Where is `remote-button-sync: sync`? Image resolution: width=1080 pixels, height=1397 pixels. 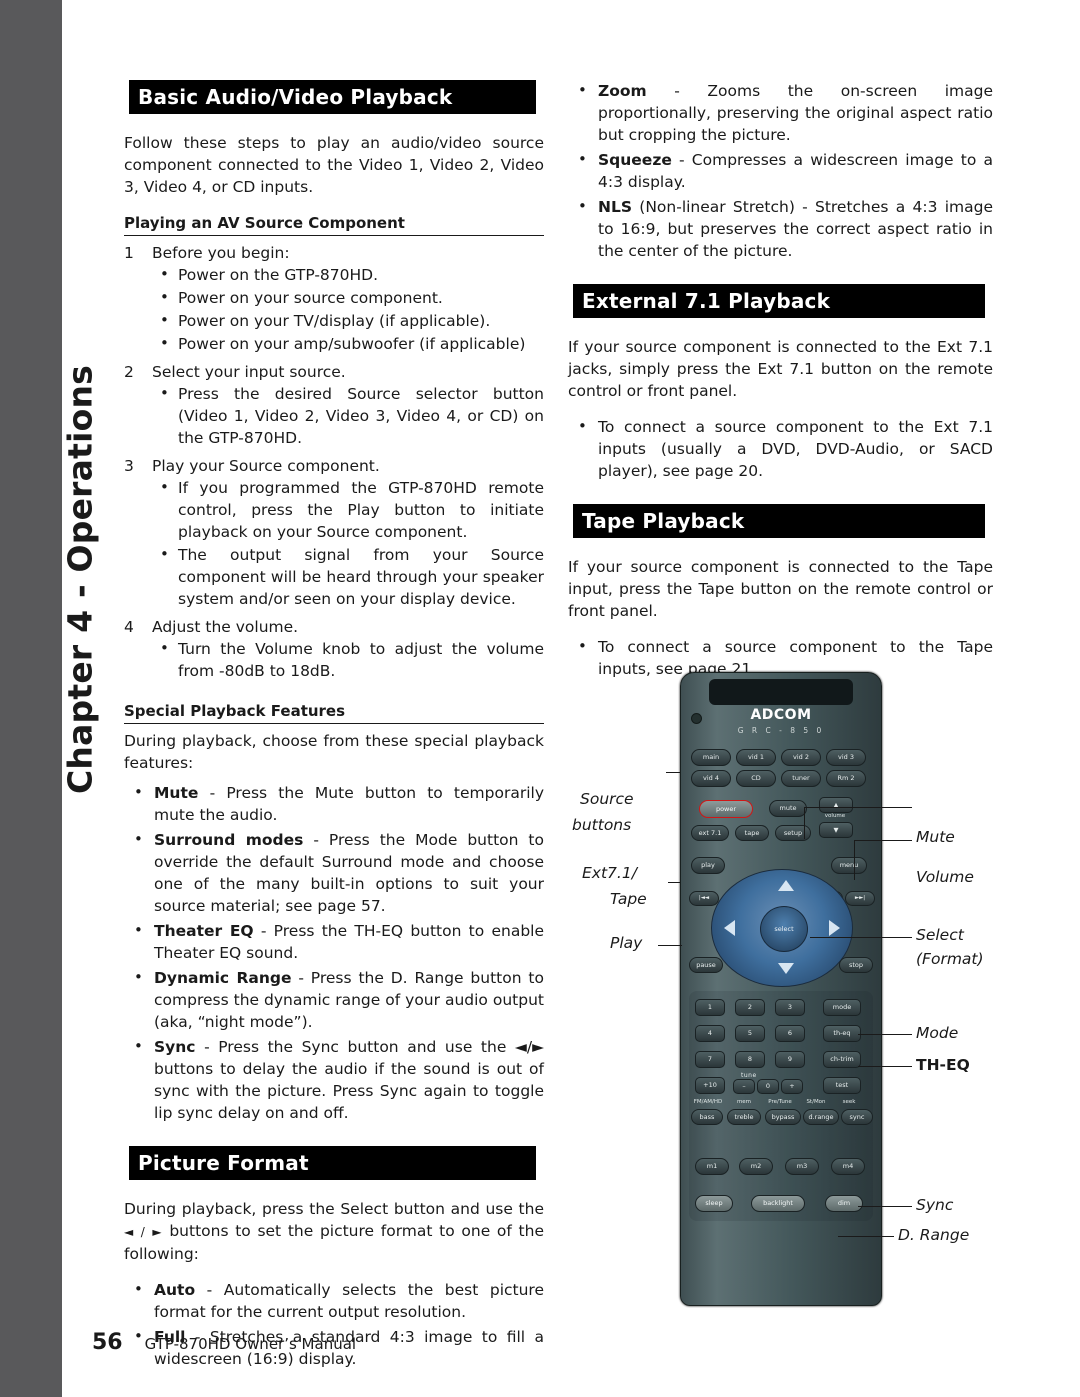
remote-button-sync: sync is located at coordinates (857, 1117).